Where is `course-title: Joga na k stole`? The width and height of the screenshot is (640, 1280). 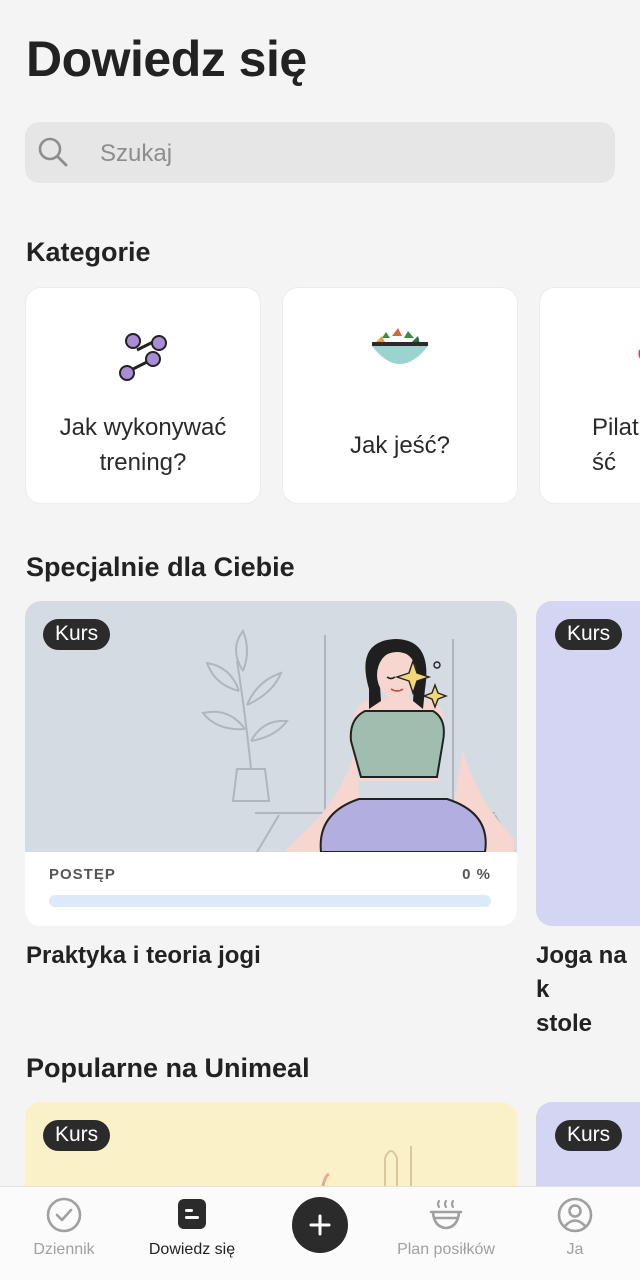 course-title: Joga na k stole is located at coordinates (588, 990).